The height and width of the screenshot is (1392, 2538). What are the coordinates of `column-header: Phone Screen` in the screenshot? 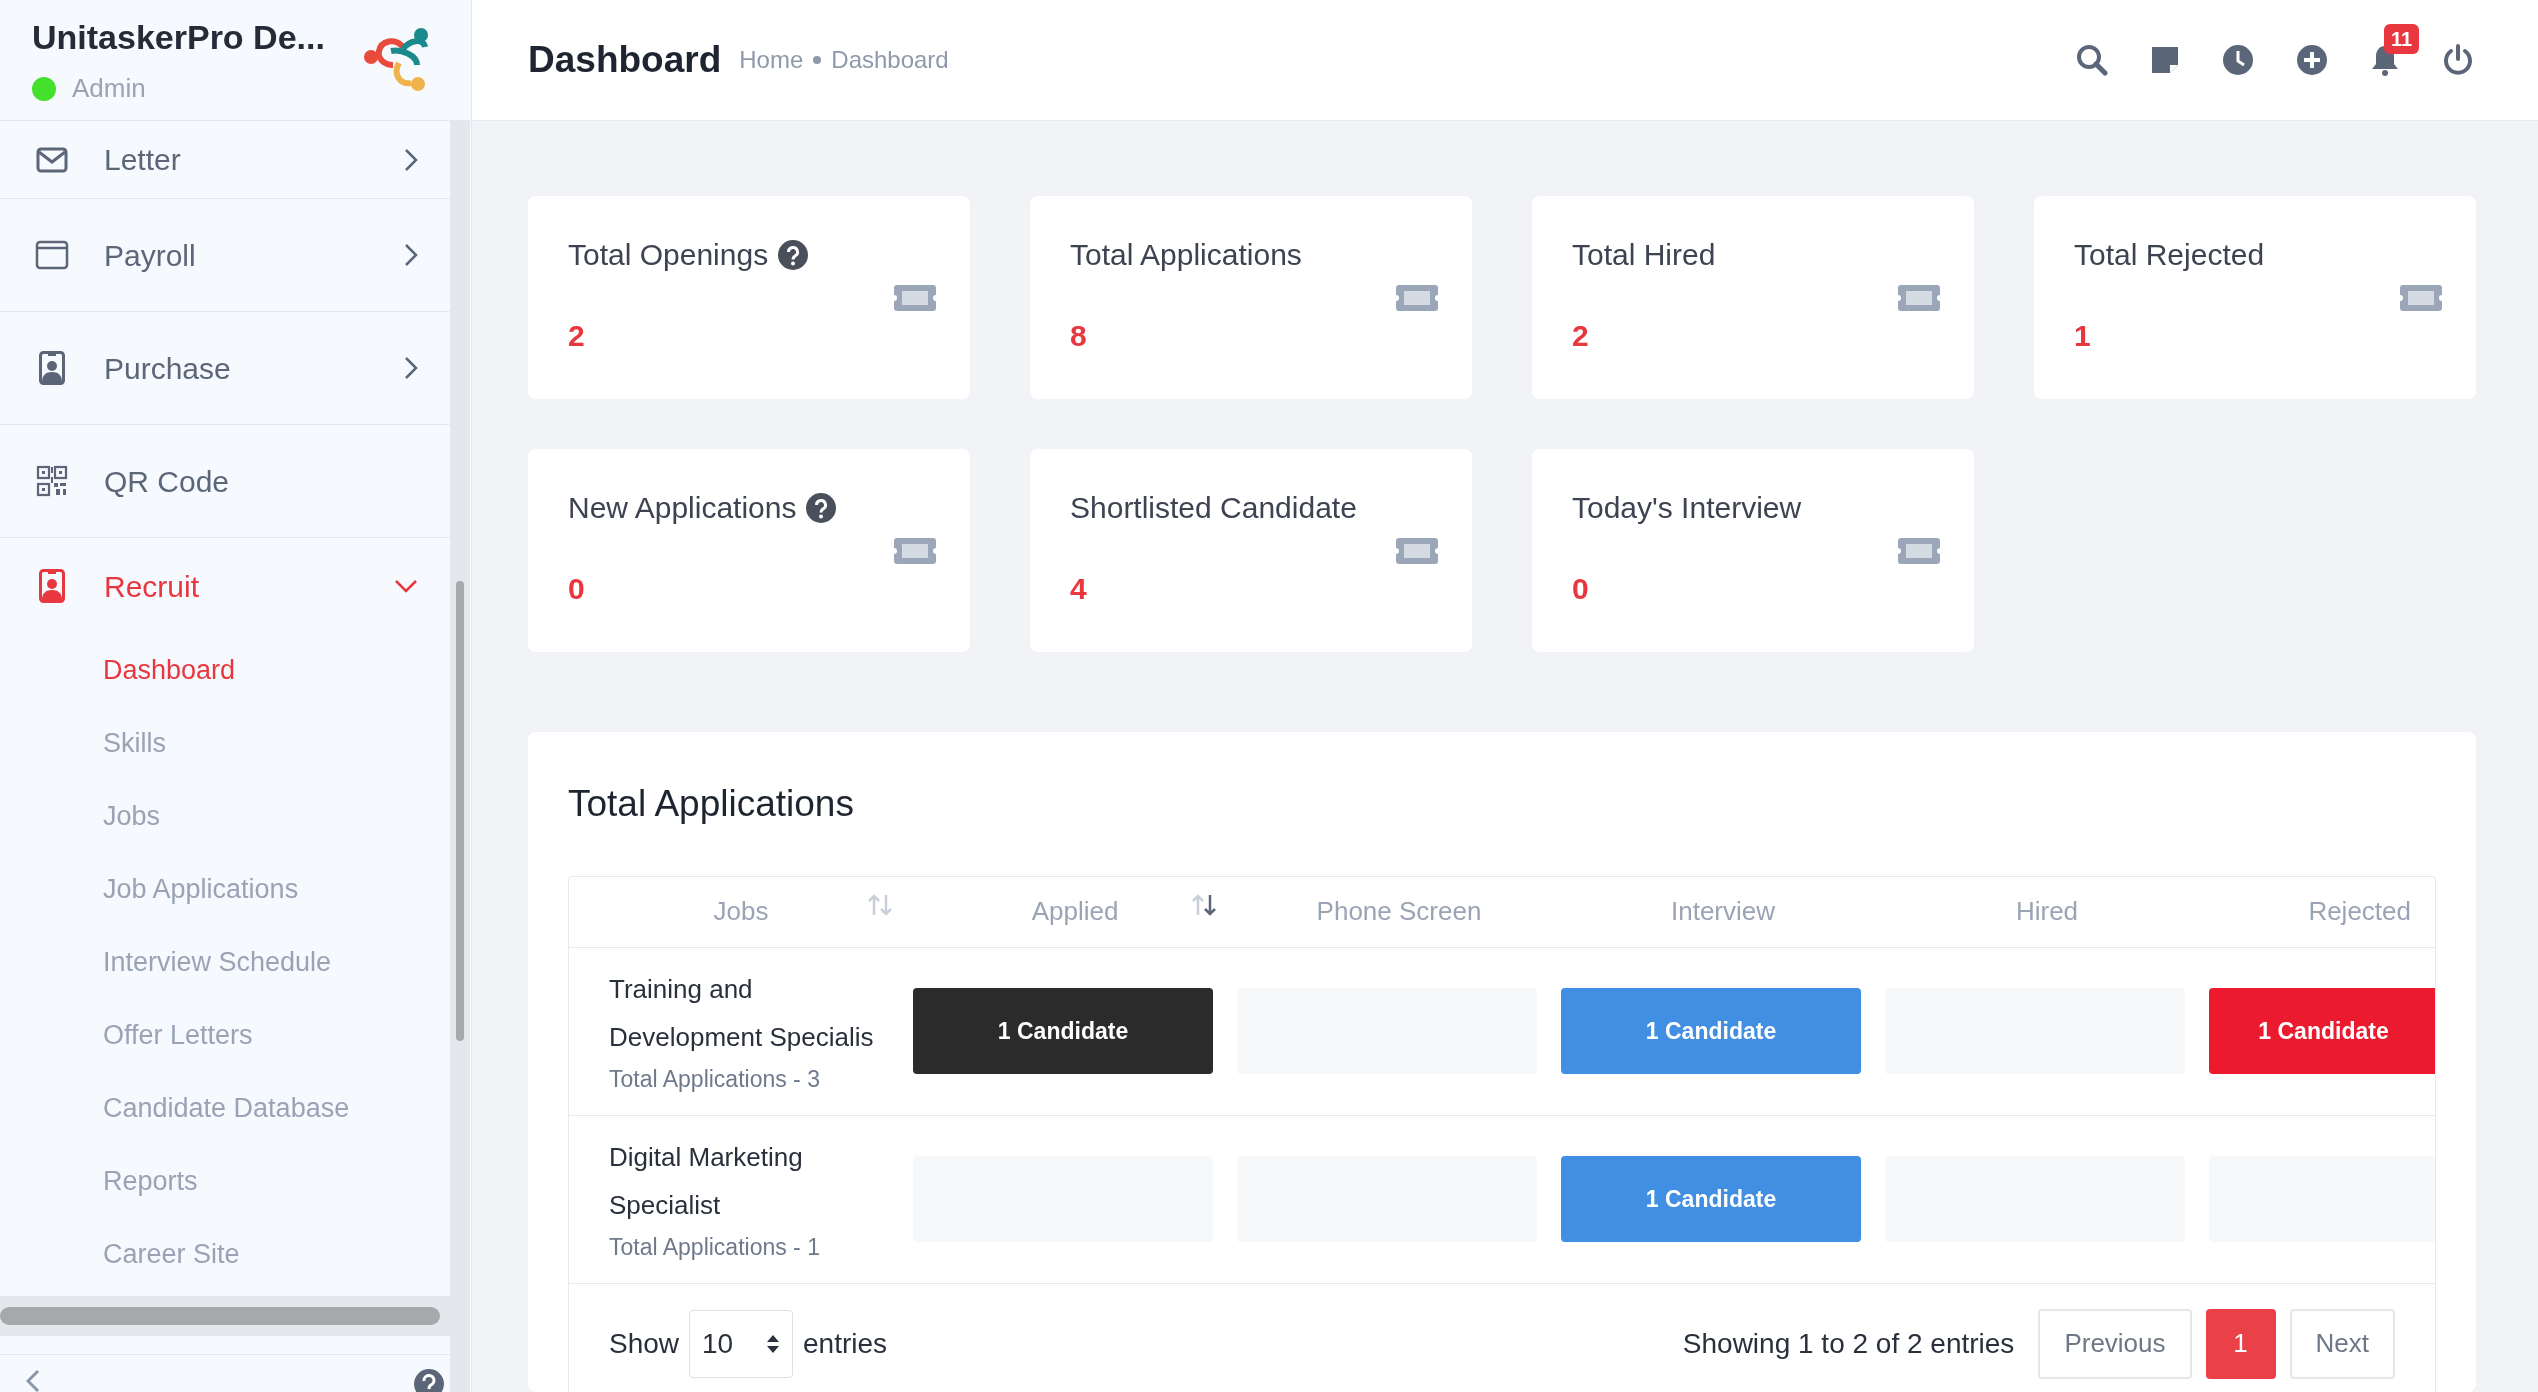 It's located at (1399, 911).